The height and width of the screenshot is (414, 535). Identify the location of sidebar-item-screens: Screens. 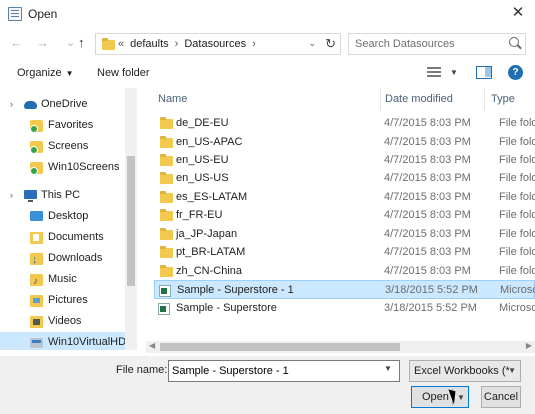
(62, 146).